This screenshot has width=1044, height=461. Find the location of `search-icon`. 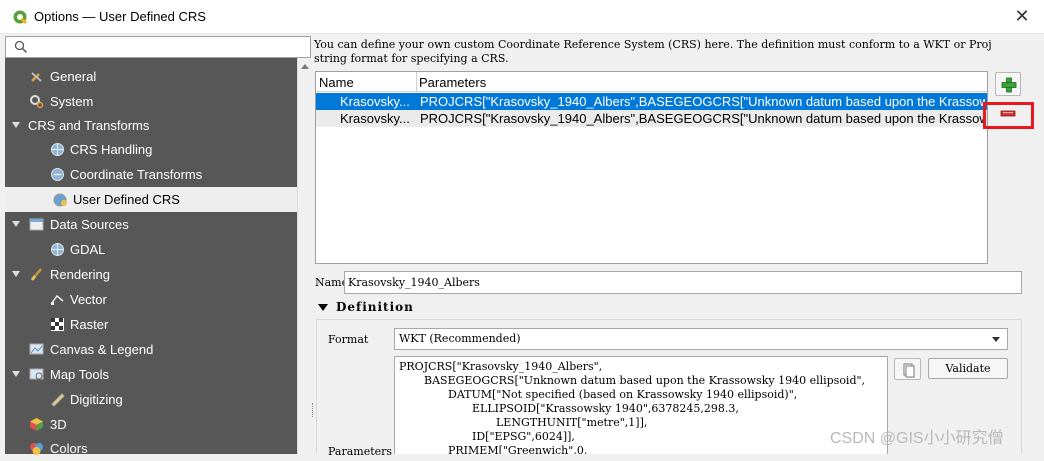

search-icon is located at coordinates (21, 47).